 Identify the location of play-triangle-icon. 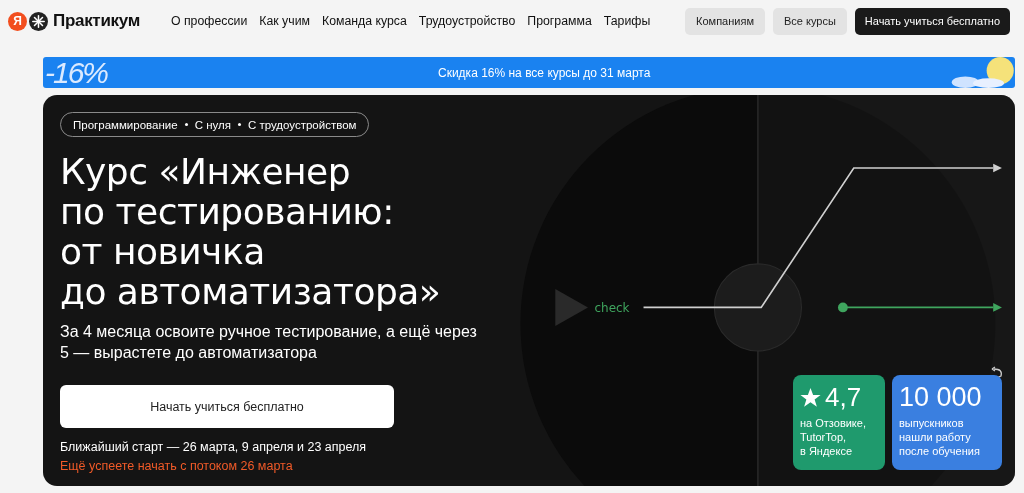
(571, 307).